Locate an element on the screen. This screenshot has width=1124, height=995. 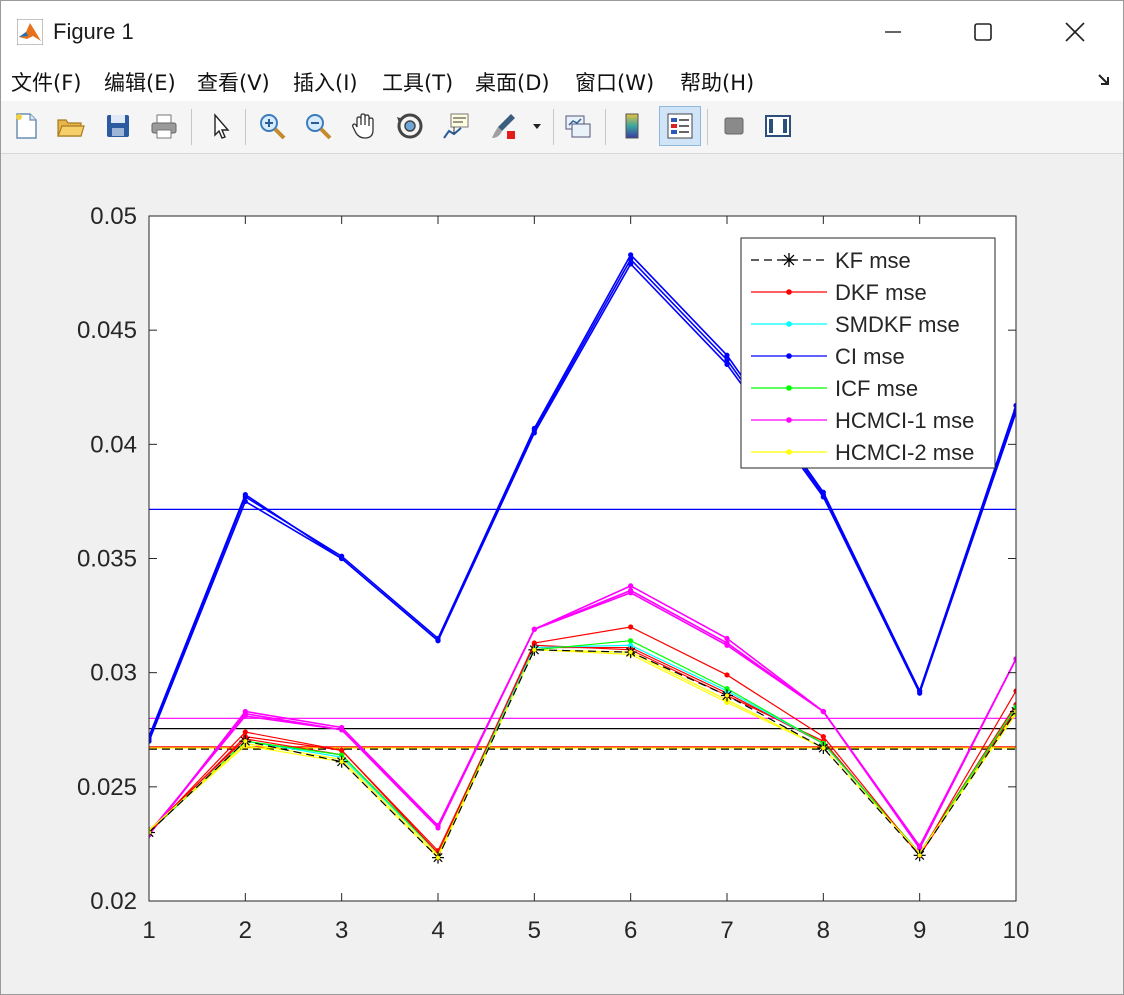
brush-icon is located at coordinates (503, 126).